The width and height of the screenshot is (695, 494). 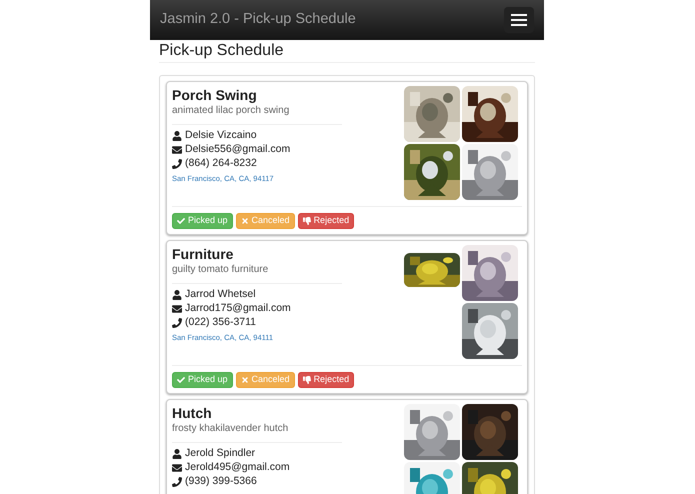 What do you see at coordinates (221, 136) in the screenshot?
I see `contact-name: Delsie Vizcaino` at bounding box center [221, 136].